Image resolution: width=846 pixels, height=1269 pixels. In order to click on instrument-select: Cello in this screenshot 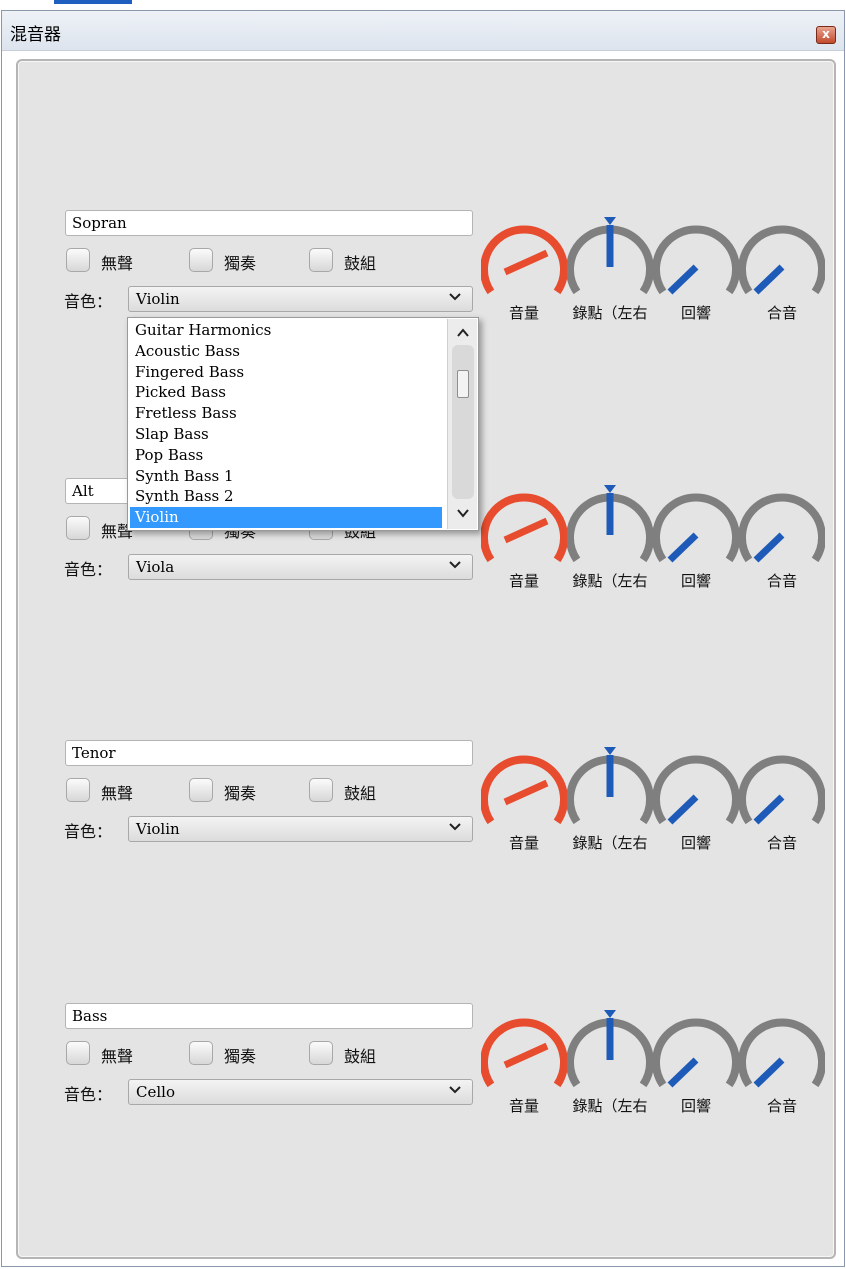, I will do `click(300, 1092)`.